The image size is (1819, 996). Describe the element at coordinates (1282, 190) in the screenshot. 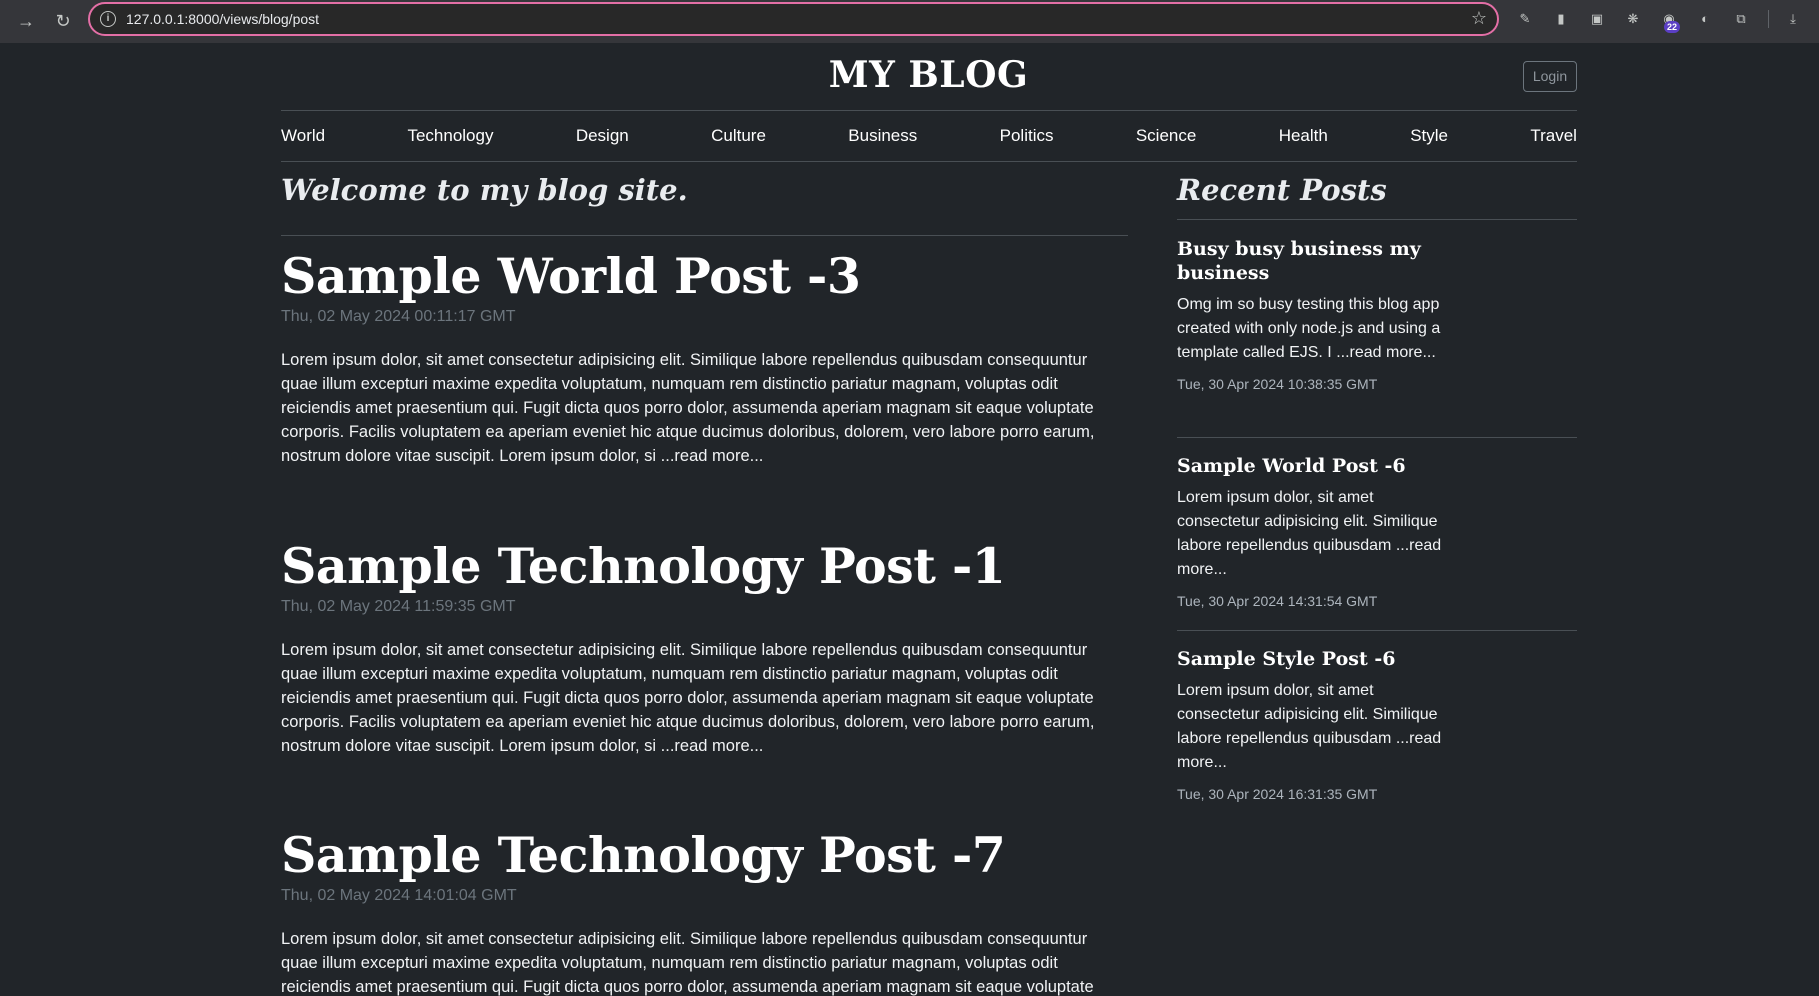

I see `recent-posts-heading: Recent Posts` at that location.